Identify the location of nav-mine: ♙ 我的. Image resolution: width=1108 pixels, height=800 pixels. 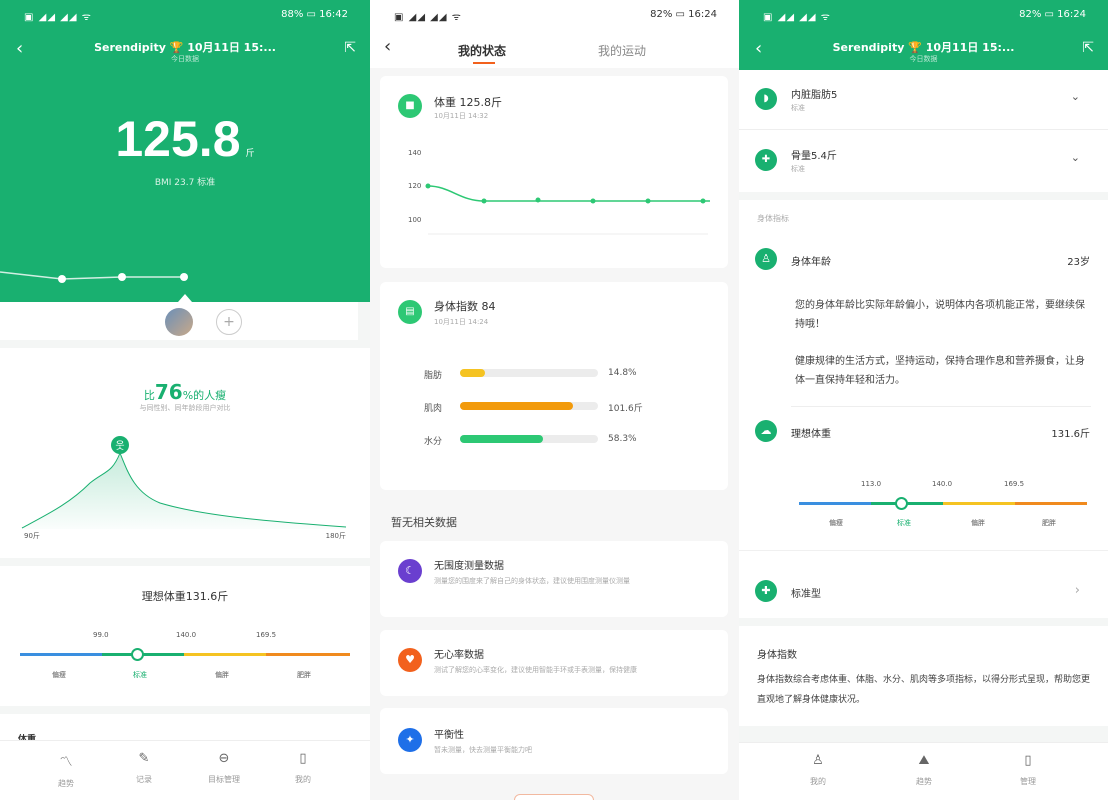
(818, 770).